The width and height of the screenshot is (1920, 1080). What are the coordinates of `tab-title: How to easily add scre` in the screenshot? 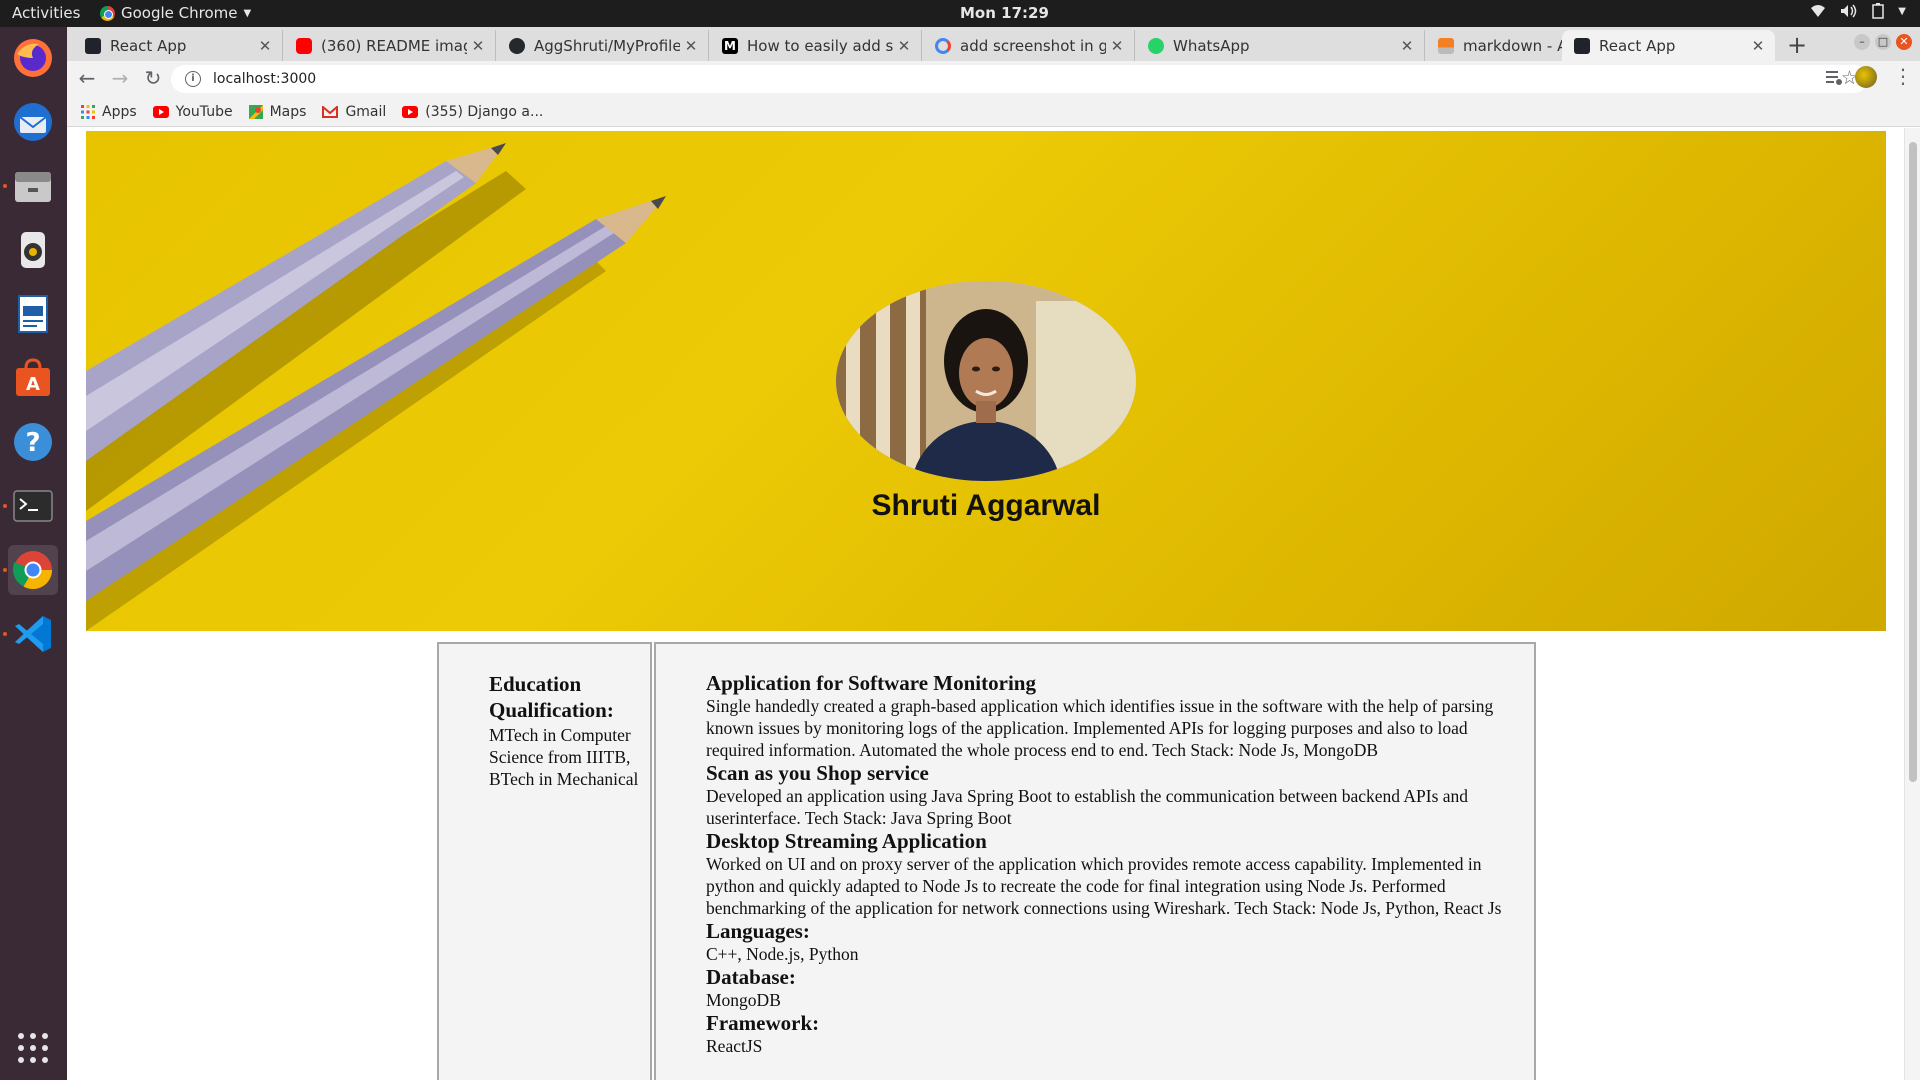 It's located at (820, 45).